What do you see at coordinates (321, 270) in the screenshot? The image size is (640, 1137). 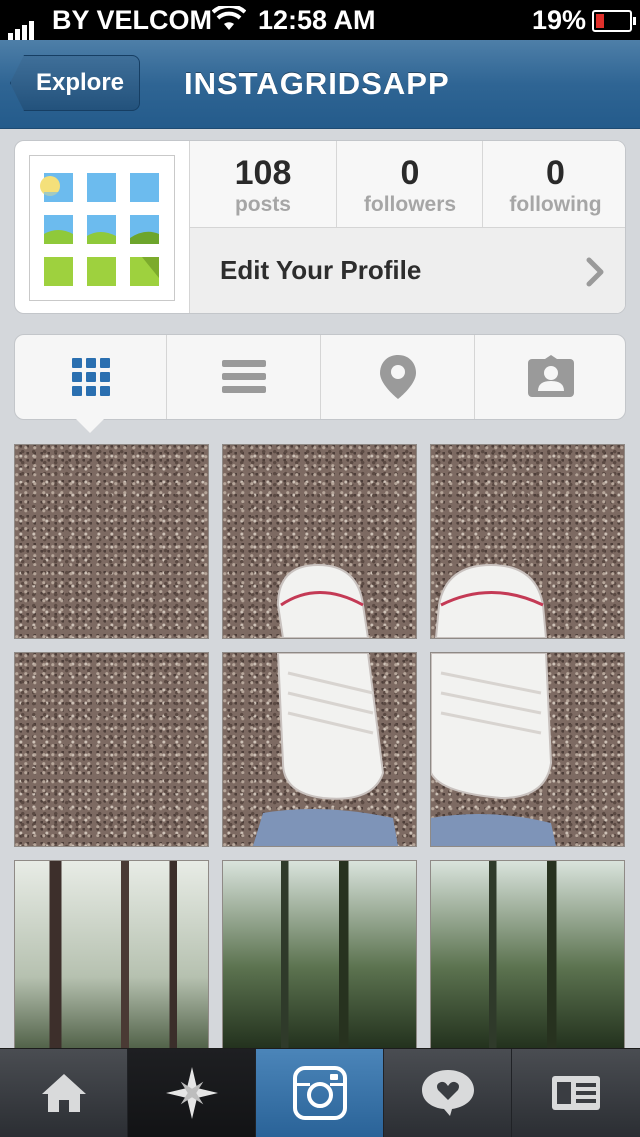 I see `edit-profile-label: Edit Your Profile` at bounding box center [321, 270].